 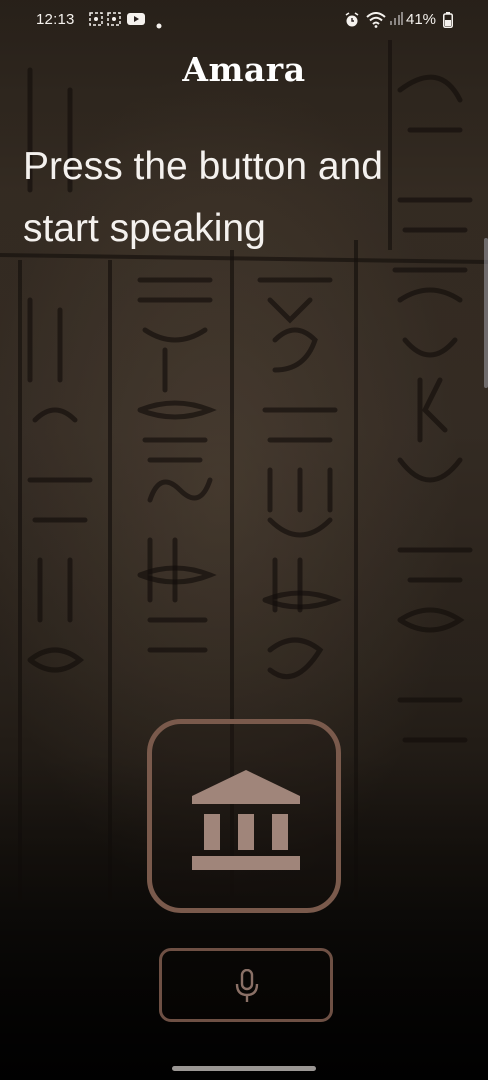 What do you see at coordinates (203, 197) in the screenshot?
I see `prompt-text: Press the button and start speaking` at bounding box center [203, 197].